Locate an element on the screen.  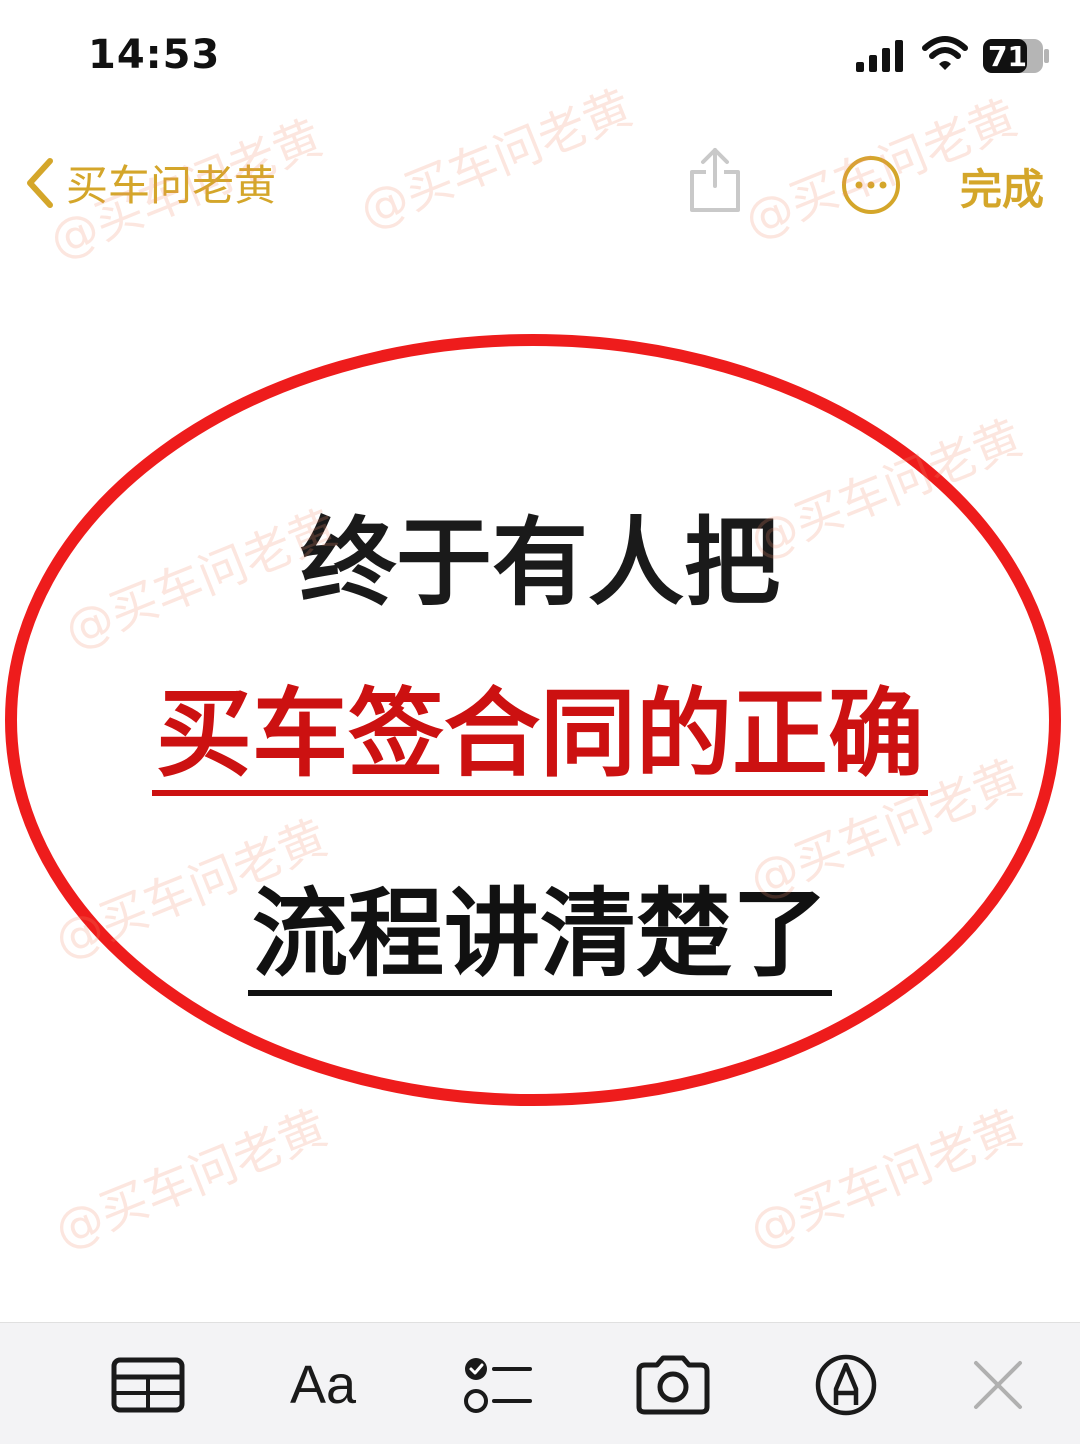
checklist-icon is located at coordinates (498, 1385).